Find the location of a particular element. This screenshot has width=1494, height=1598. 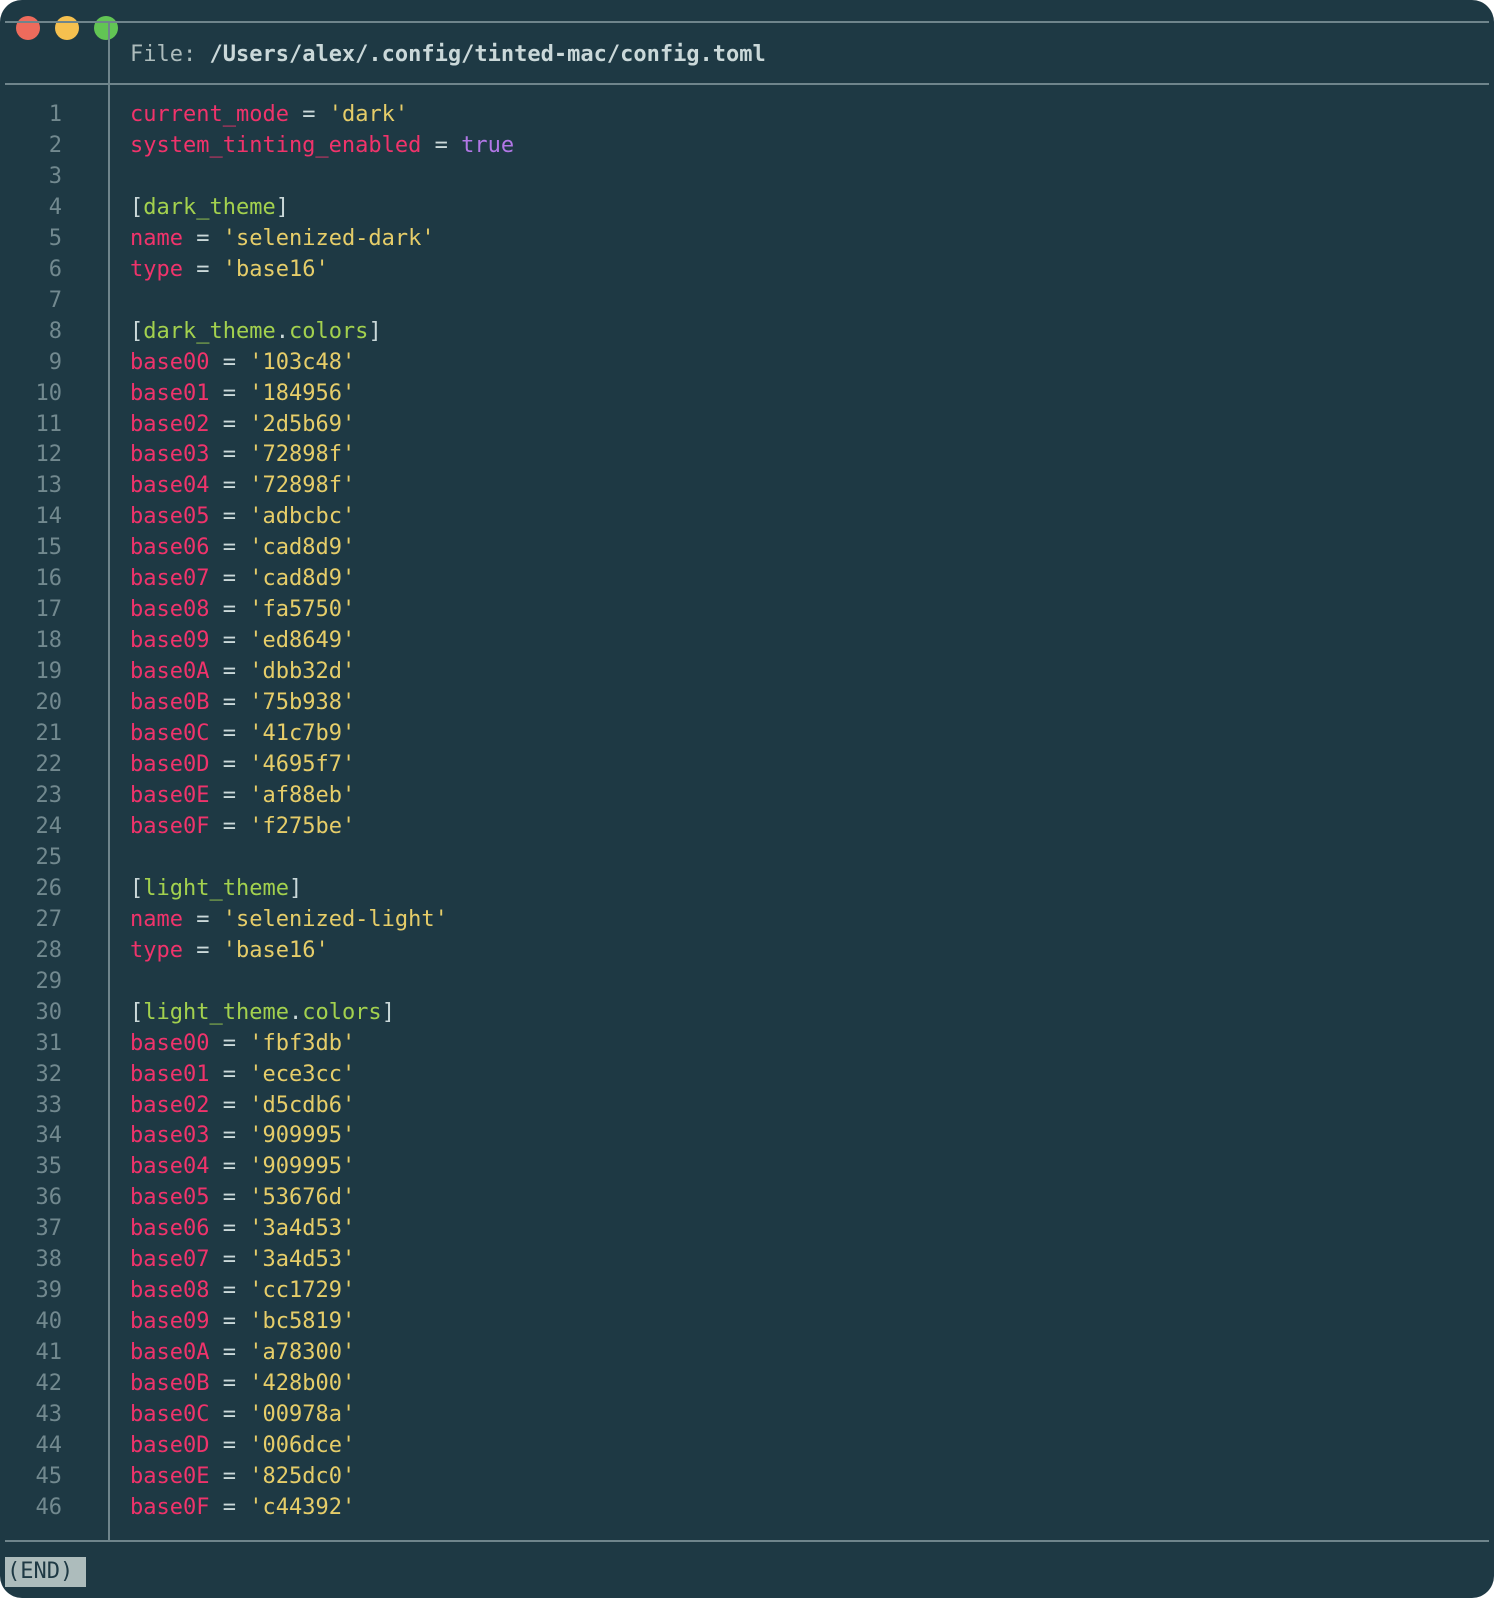

close-button is located at coordinates (28, 28).